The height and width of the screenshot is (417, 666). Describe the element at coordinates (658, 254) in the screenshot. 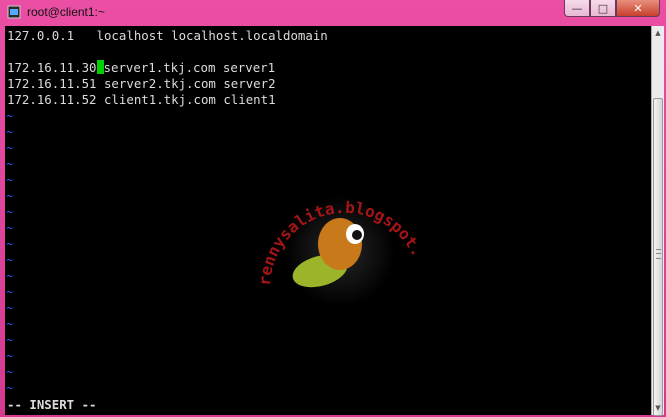

I see `grip-icon` at that location.